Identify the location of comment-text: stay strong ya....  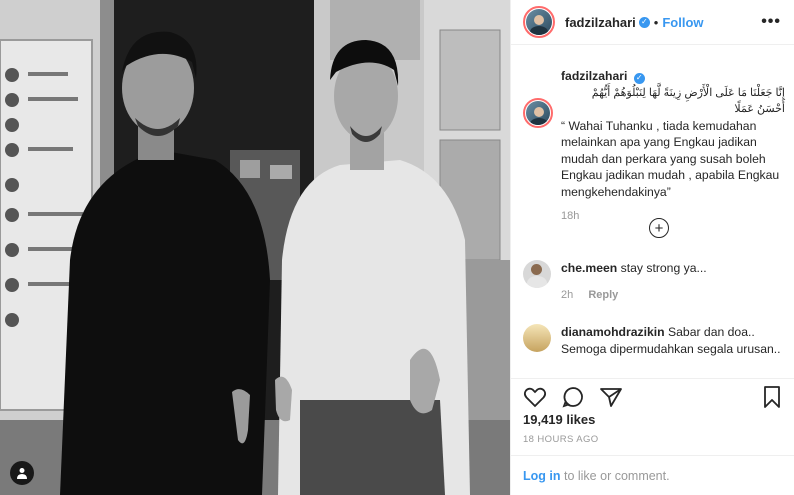
(663, 268).